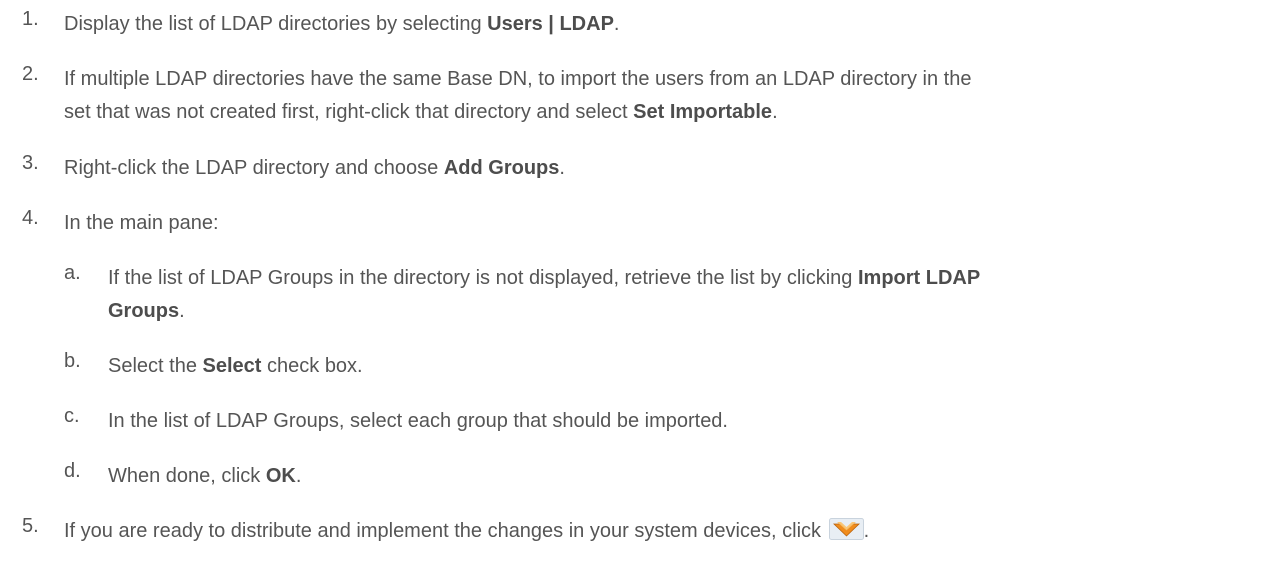 The height and width of the screenshot is (561, 1266). What do you see at coordinates (846, 528) in the screenshot?
I see `install-policy-icon` at bounding box center [846, 528].